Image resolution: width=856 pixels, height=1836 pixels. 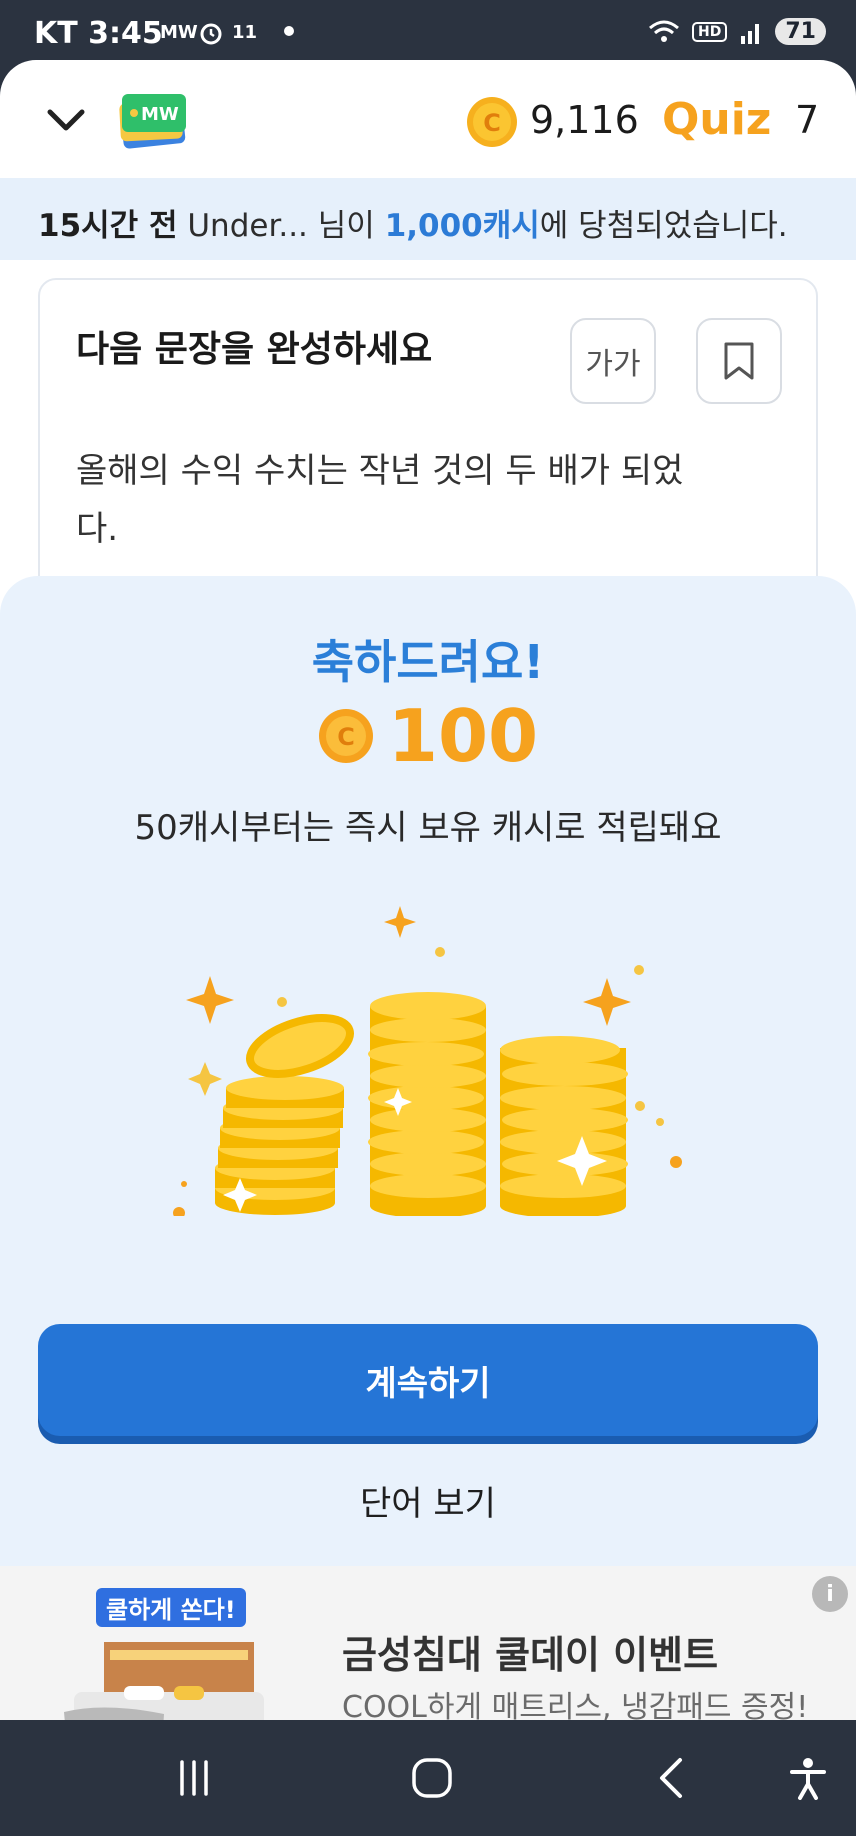 What do you see at coordinates (428, 1380) in the screenshot?
I see `continue-button: 계속하기` at bounding box center [428, 1380].